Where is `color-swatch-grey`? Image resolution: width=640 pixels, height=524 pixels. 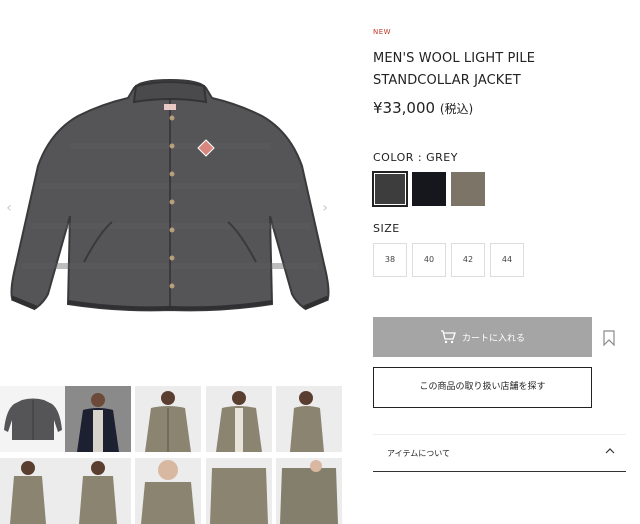 color-swatch-grey is located at coordinates (390, 189).